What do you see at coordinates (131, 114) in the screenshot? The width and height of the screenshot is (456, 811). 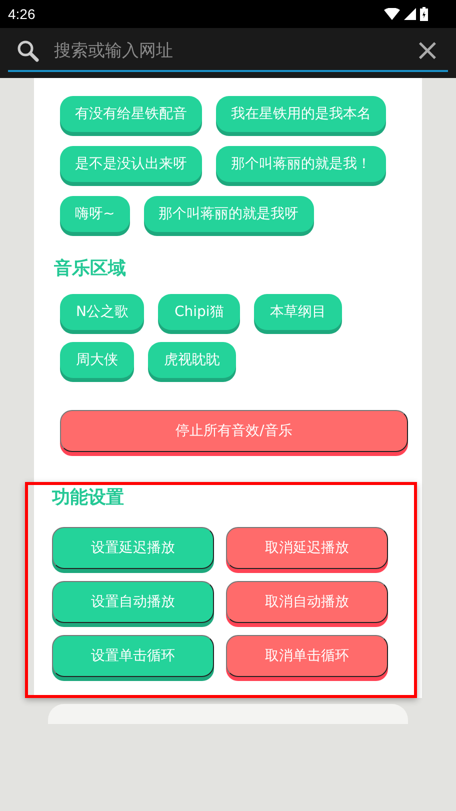 I see `sound-button: 有没有给星铁配音` at bounding box center [131, 114].